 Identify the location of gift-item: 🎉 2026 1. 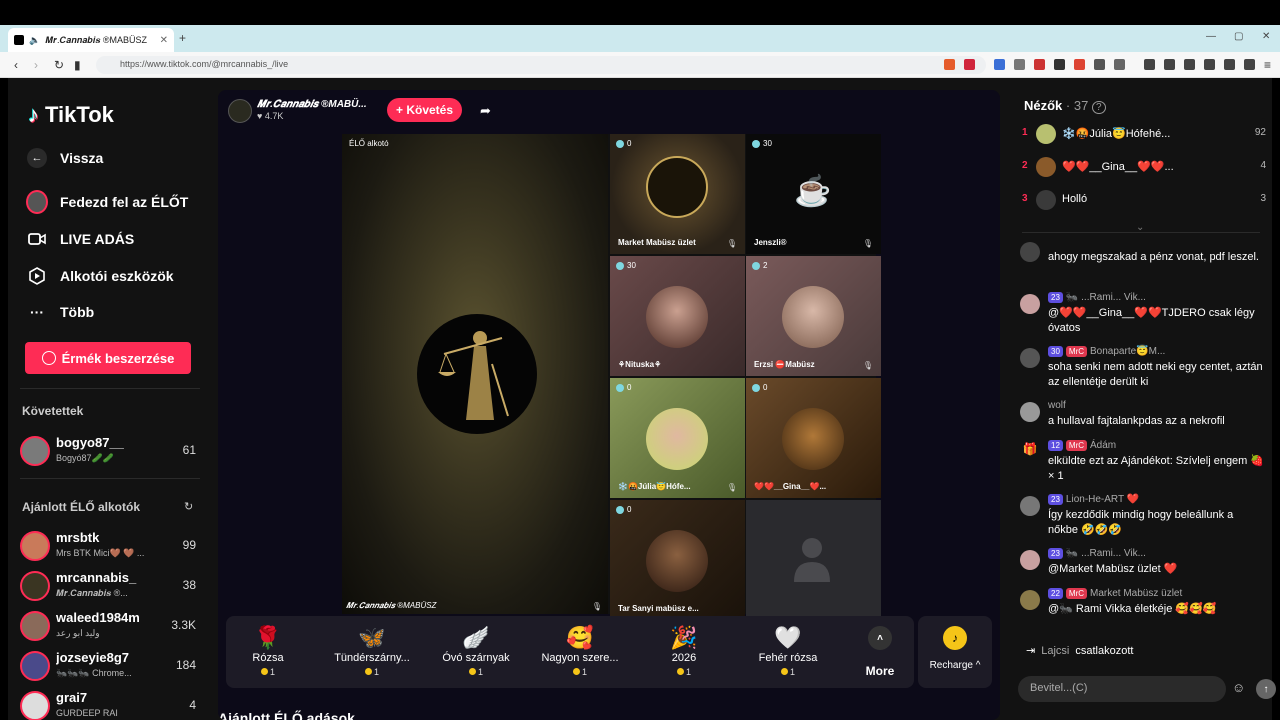
(684, 654).